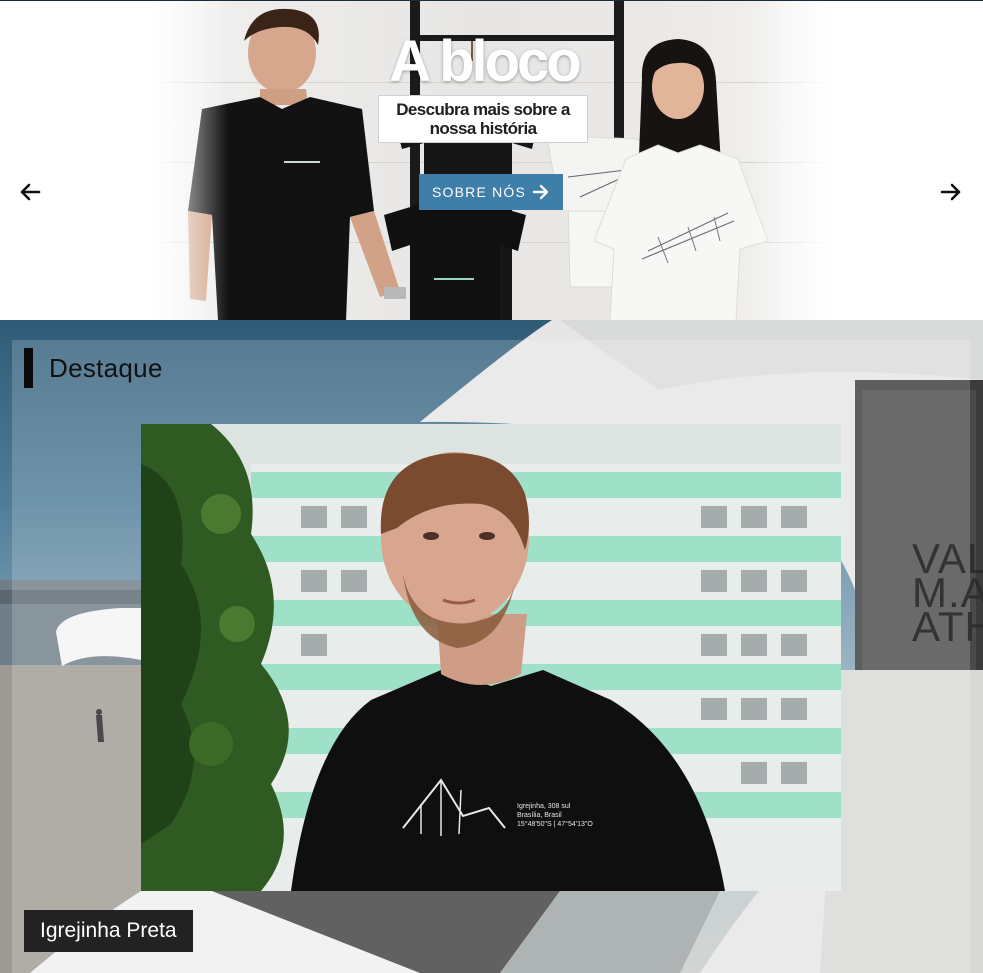 This screenshot has height=973, width=983. I want to click on hero-title: A bloco, so click(485, 61).